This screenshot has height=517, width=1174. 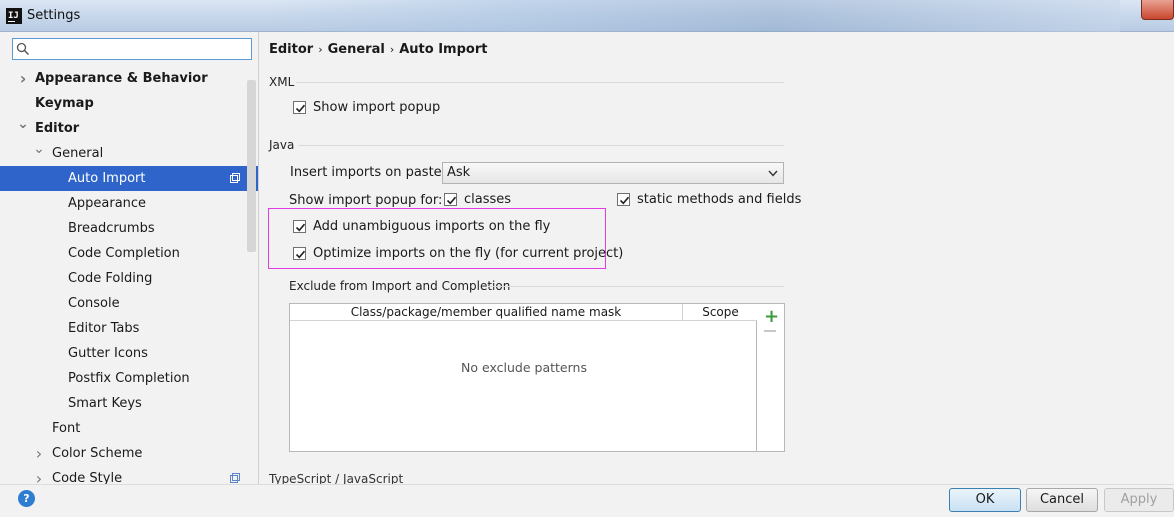 I want to click on sidebar-item-label: Code Style, so click(x=87, y=477).